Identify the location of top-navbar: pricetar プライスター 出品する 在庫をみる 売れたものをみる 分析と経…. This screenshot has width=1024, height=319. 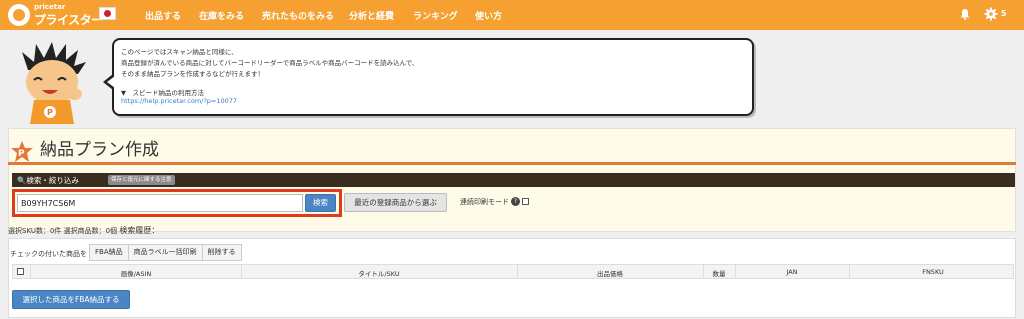
(512, 15).